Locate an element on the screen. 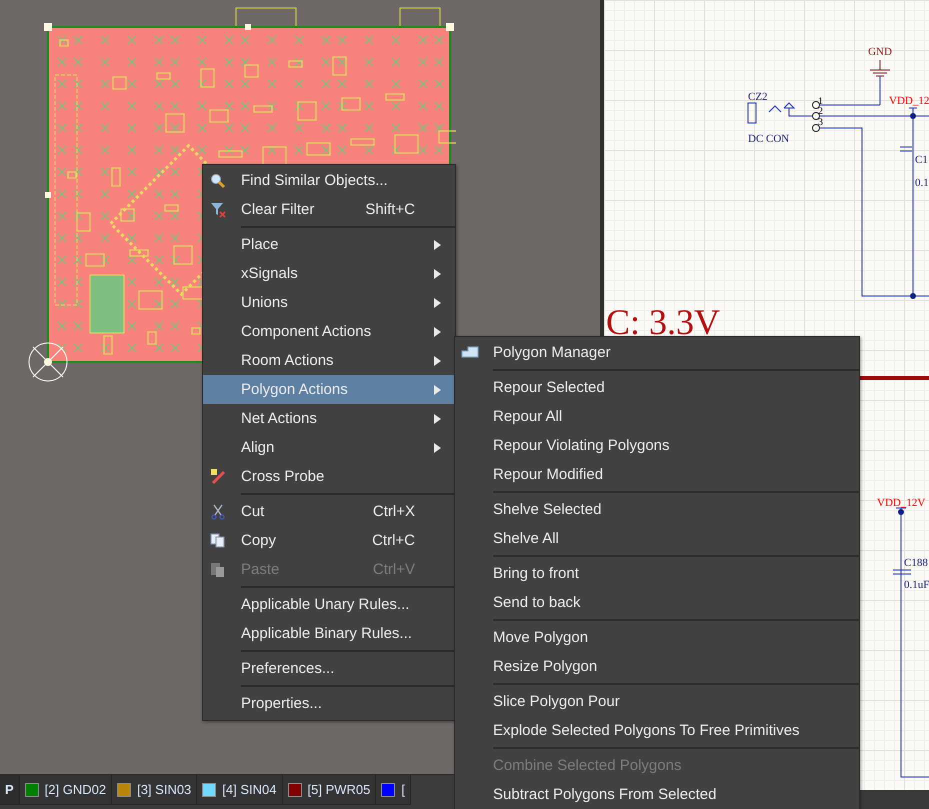  designator-label: CZ2 is located at coordinates (758, 97).